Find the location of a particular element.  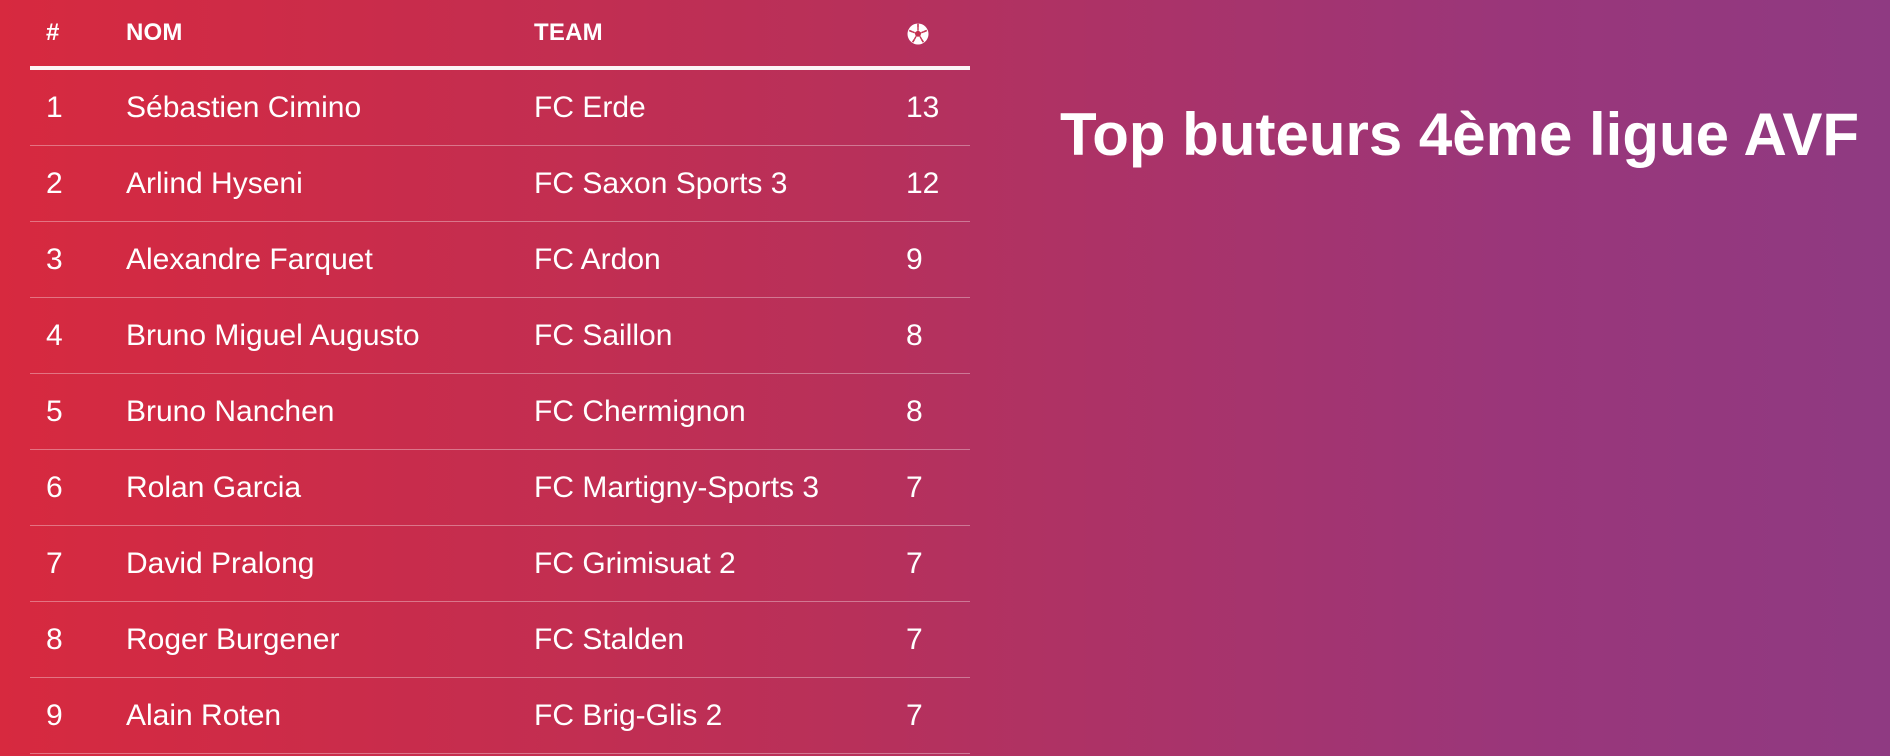

row-rank: 1 is located at coordinates (78, 107).